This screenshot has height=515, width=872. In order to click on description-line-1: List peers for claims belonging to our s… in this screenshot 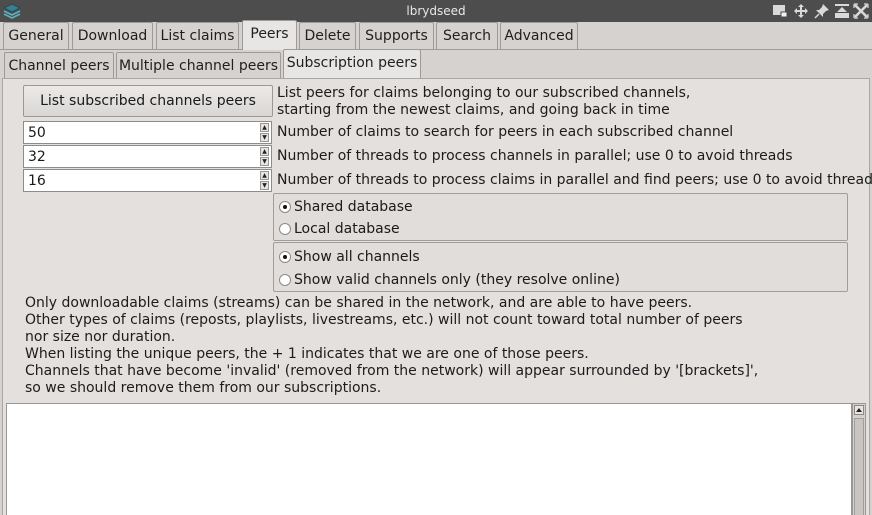, I will do `click(484, 93)`.